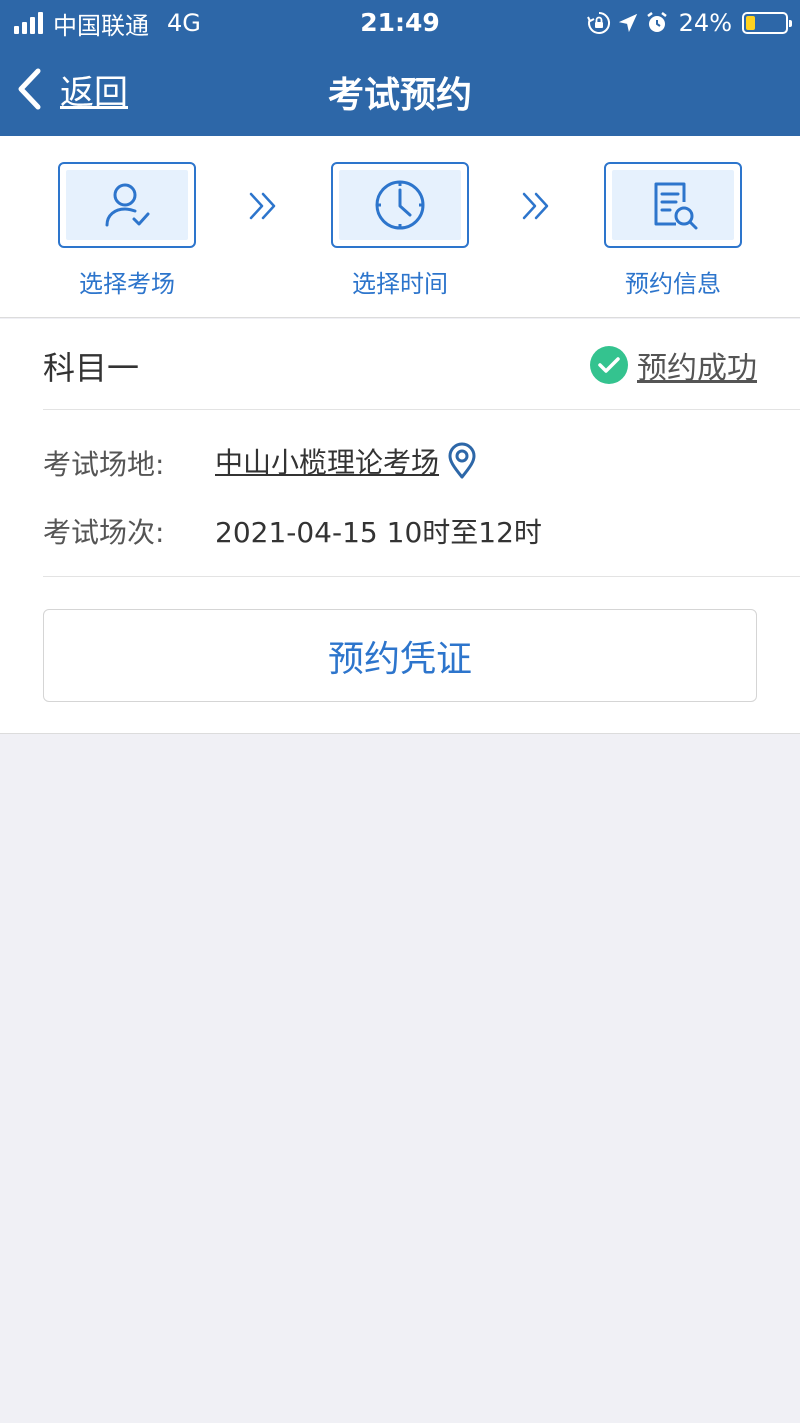 This screenshot has height=1423, width=800. Describe the element at coordinates (462, 461) in the screenshot. I see `location-pin-icon` at that location.